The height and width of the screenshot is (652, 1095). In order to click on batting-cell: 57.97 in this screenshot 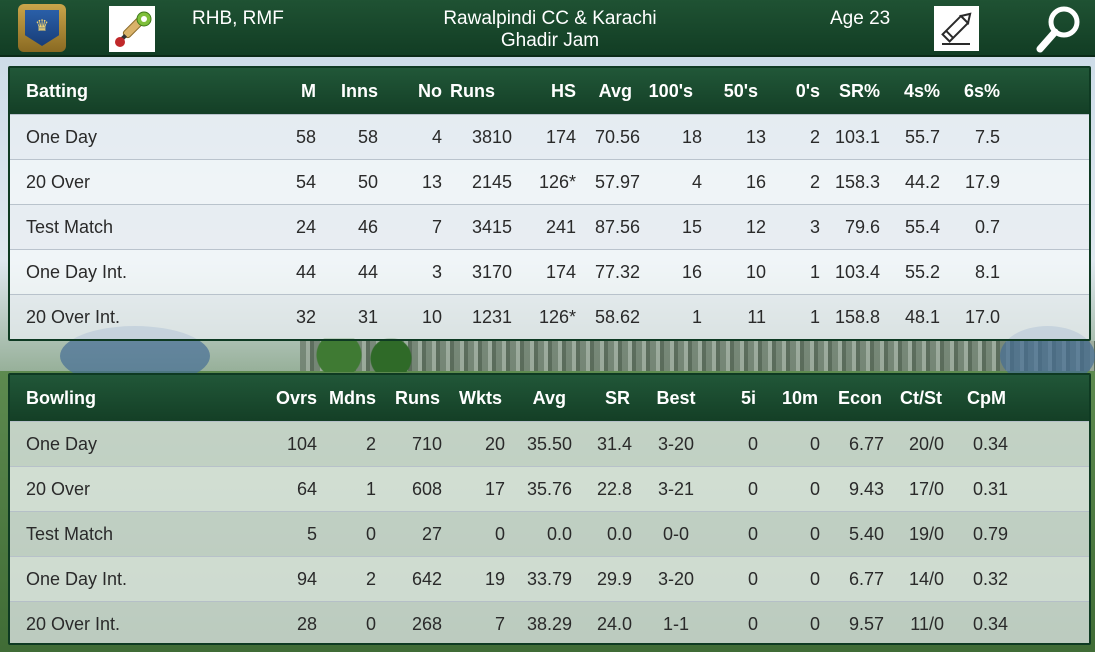, I will do `click(617, 182)`.